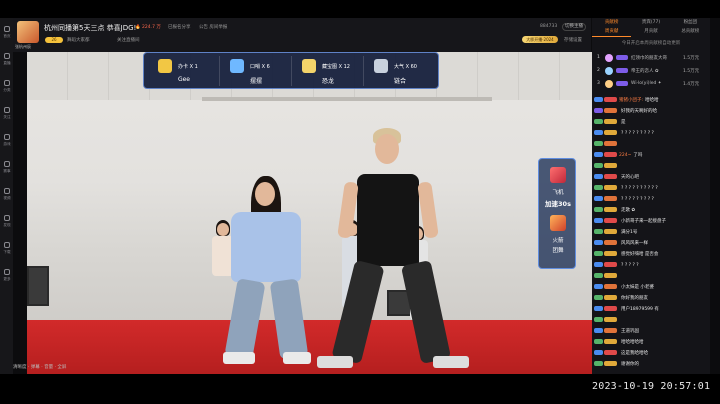  What do you see at coordinates (213, 27) in the screenshot?
I see `report-label: 公告 房间举报` at bounding box center [213, 27].